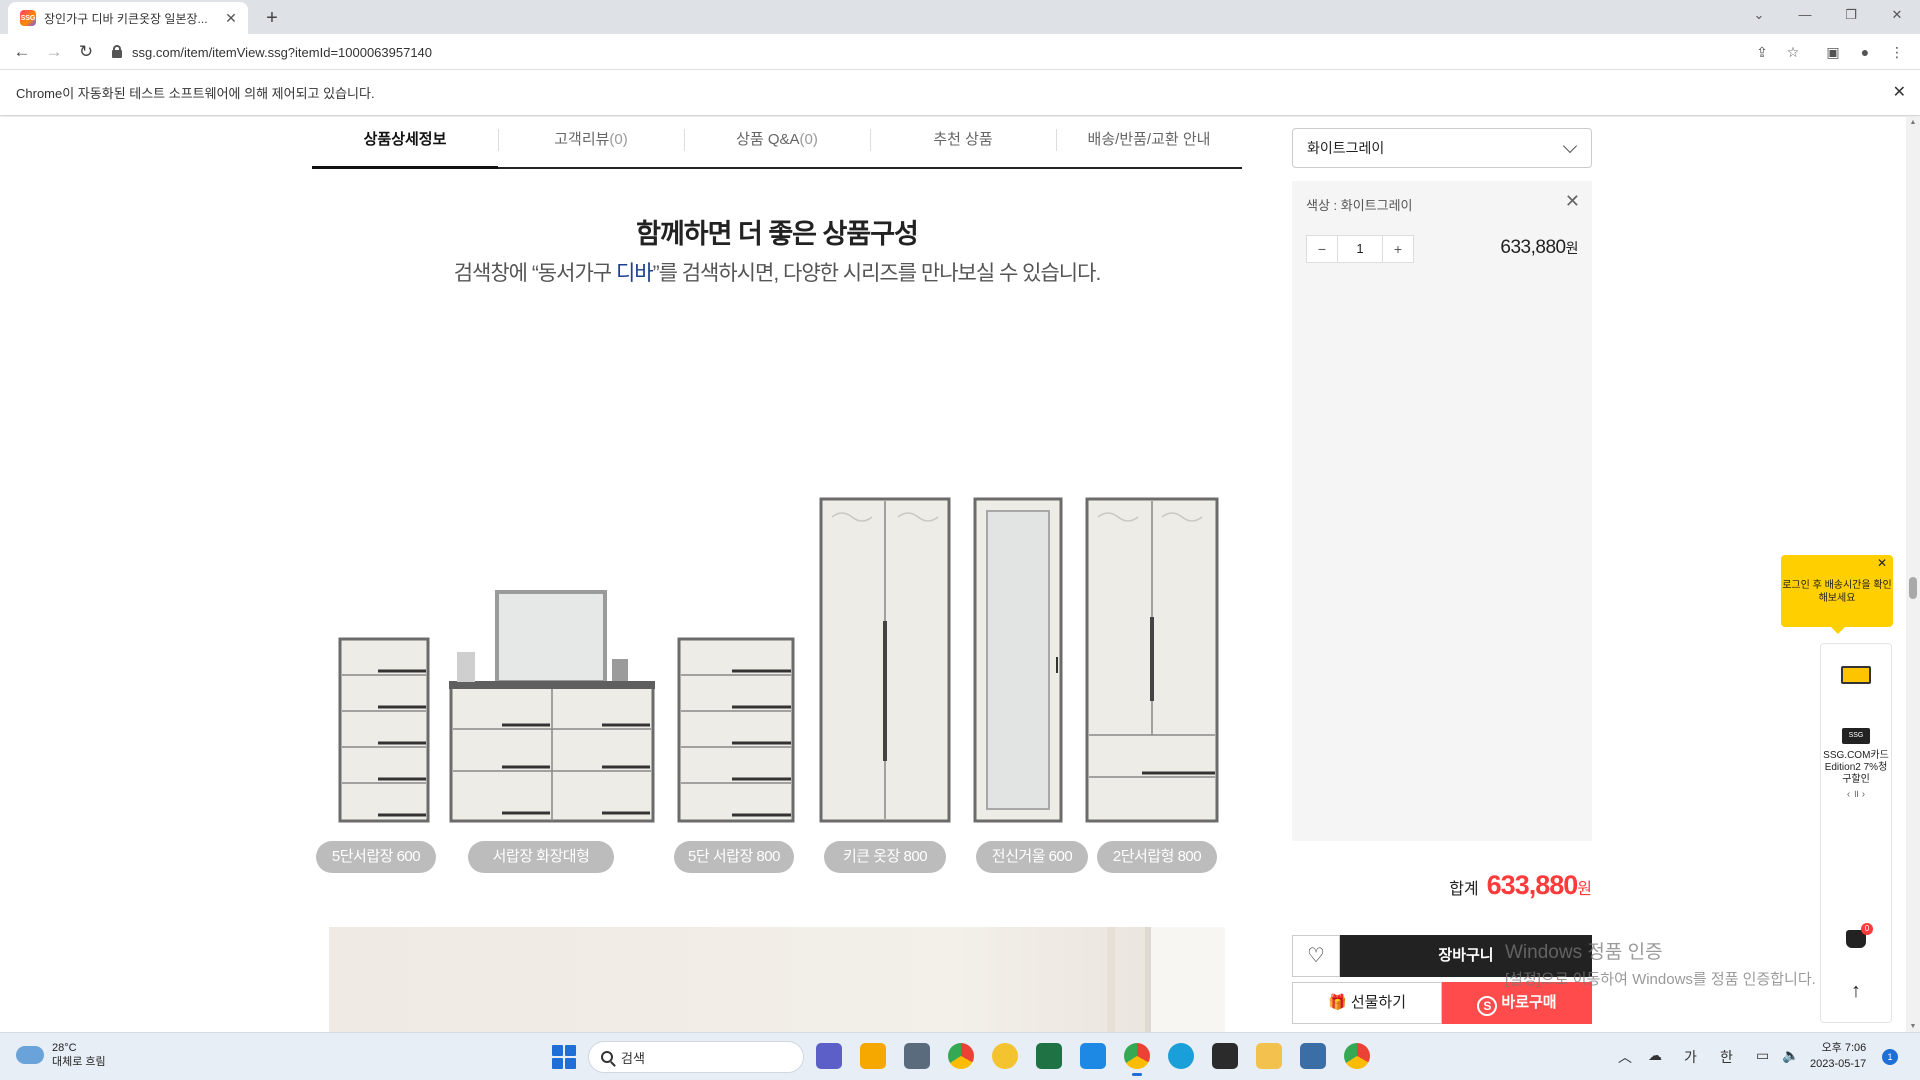  Describe the element at coordinates (777, 234) in the screenshot. I see `promo-title: 함께하면 더 좋은 상품구성` at that location.